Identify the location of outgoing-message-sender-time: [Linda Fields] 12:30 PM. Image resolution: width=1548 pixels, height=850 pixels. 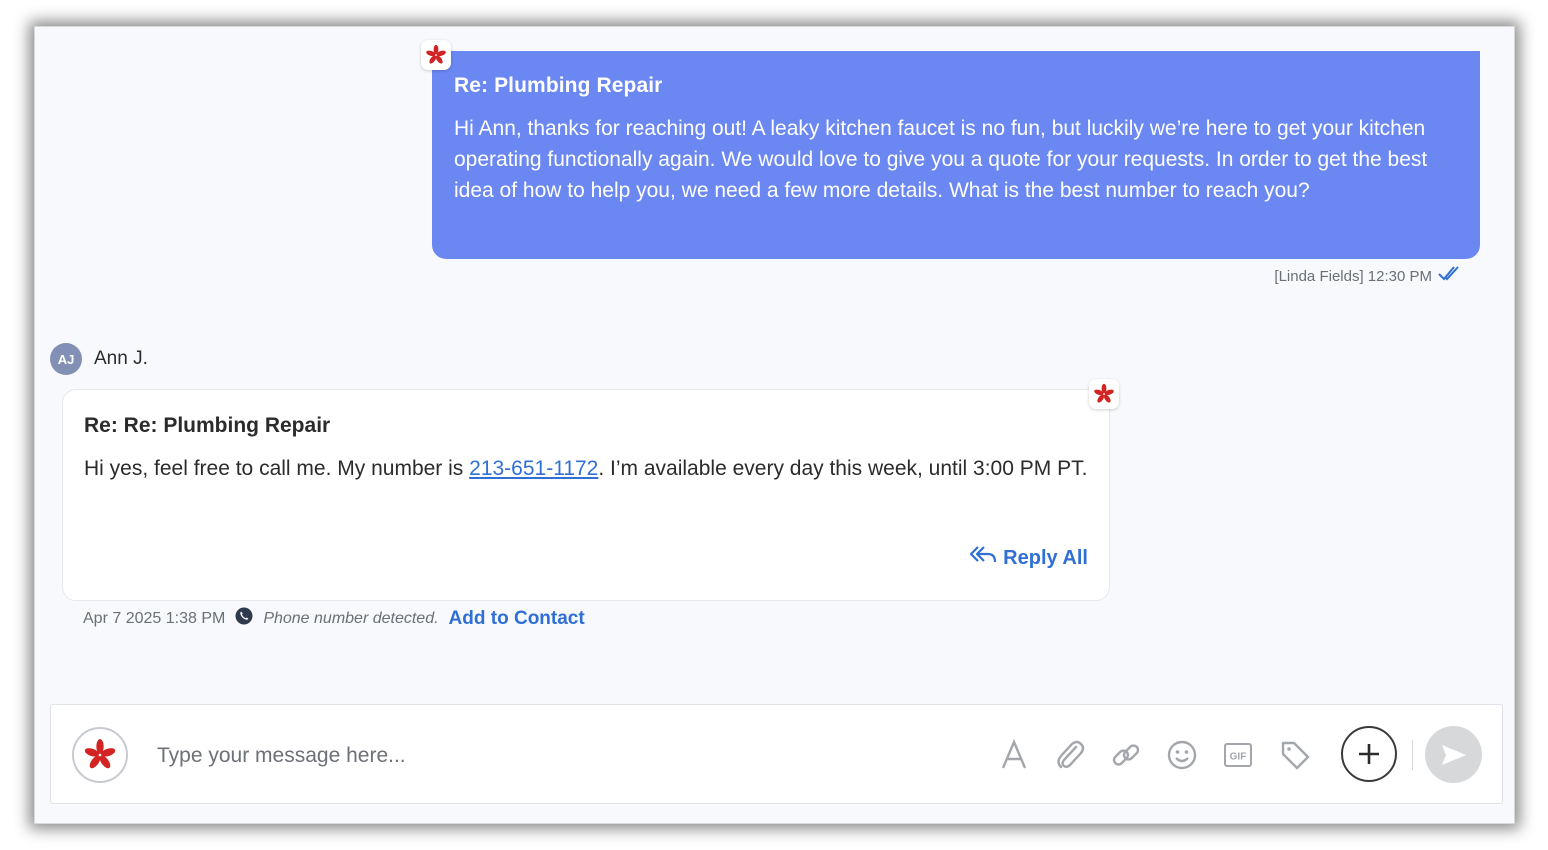
(1353, 276).